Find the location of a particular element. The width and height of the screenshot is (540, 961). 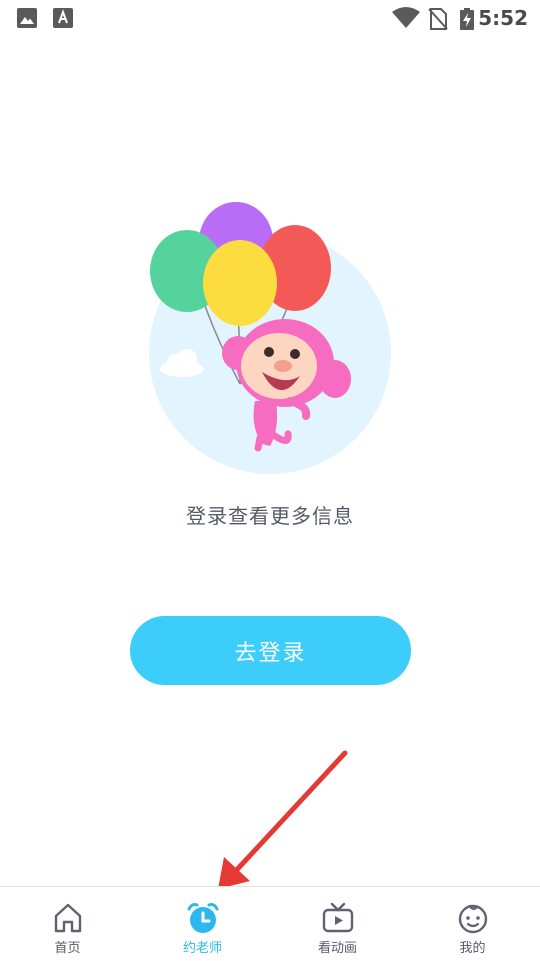

yellow-balloon is located at coordinates (240, 283).